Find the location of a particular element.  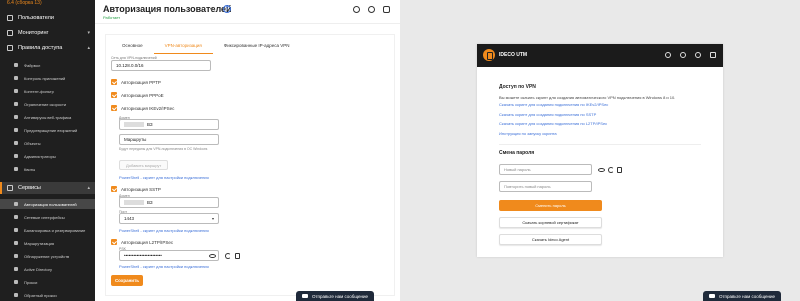

settings-icon is located at coordinates (698, 55).